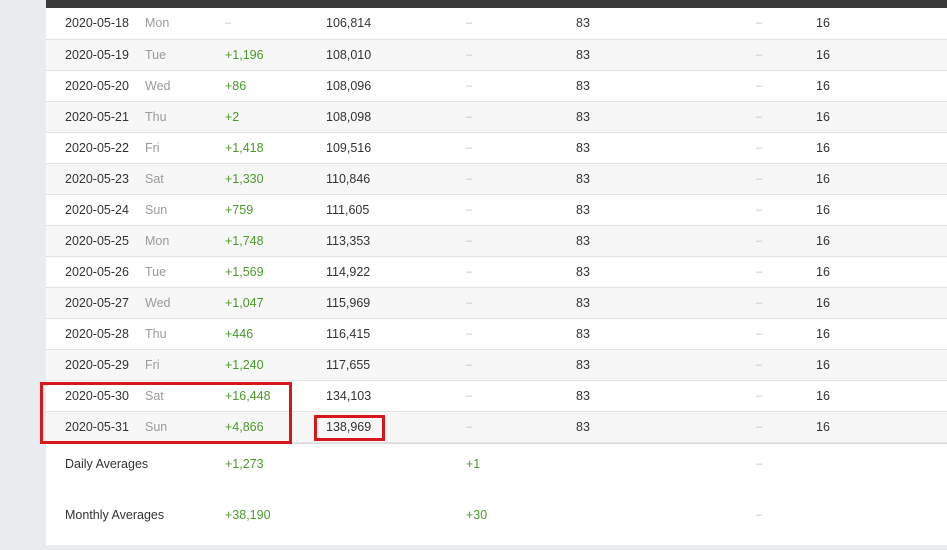 The height and width of the screenshot is (550, 947). What do you see at coordinates (348, 241) in the screenshot?
I see `total-cell: 113,353` at bounding box center [348, 241].